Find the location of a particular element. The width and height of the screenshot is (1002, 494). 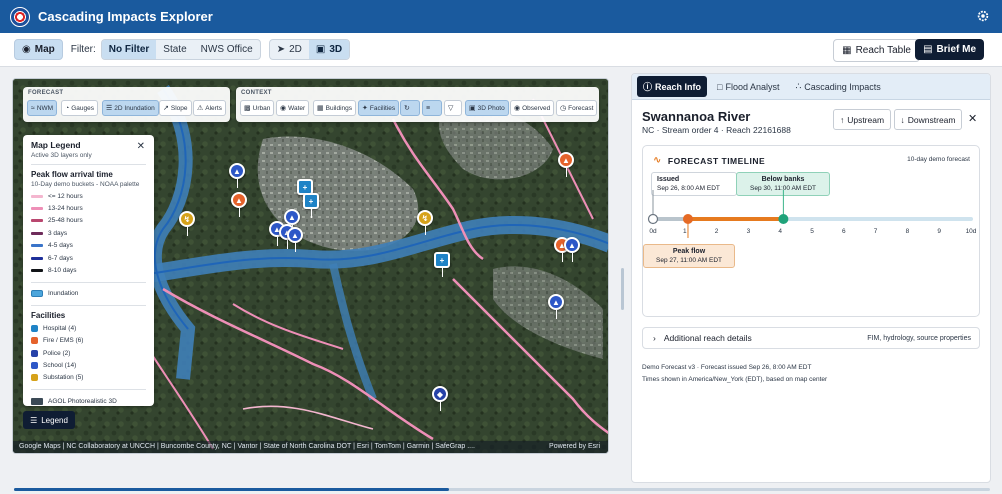

divider is located at coordinates (88, 390).